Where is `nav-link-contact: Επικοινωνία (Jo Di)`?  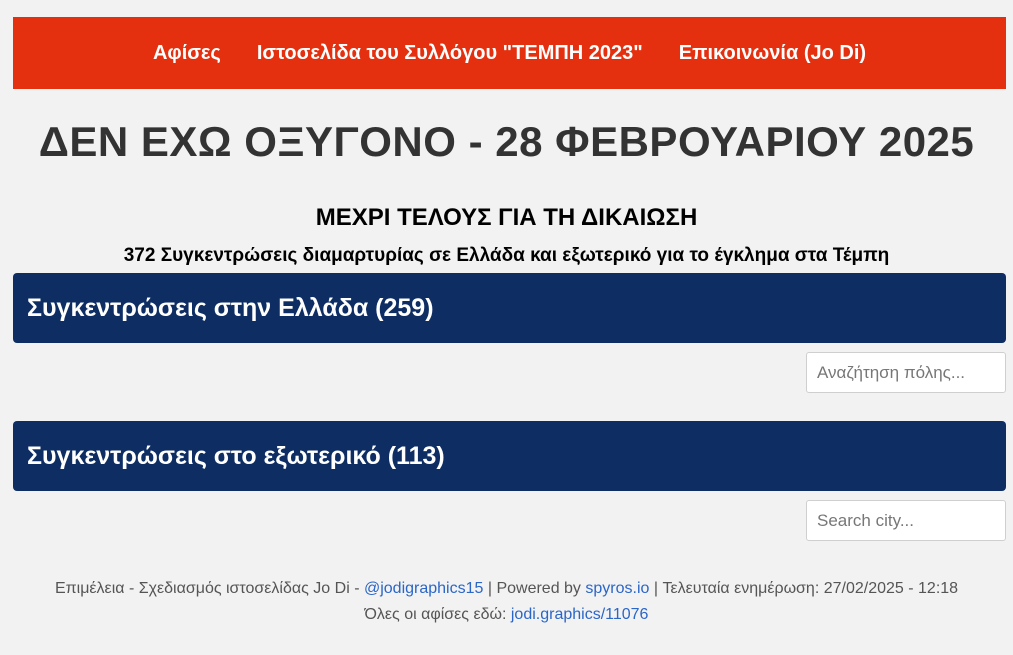 nav-link-contact: Επικοινωνία (Jo Di) is located at coordinates (772, 53).